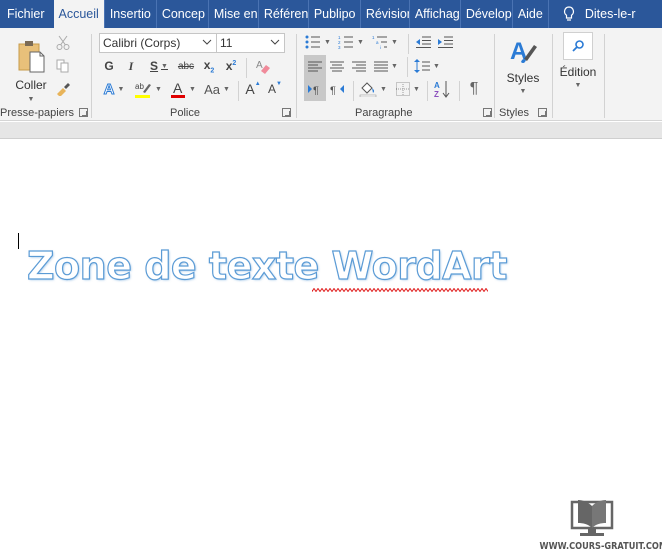  I want to click on superscript-button: x2, so click(231, 66).